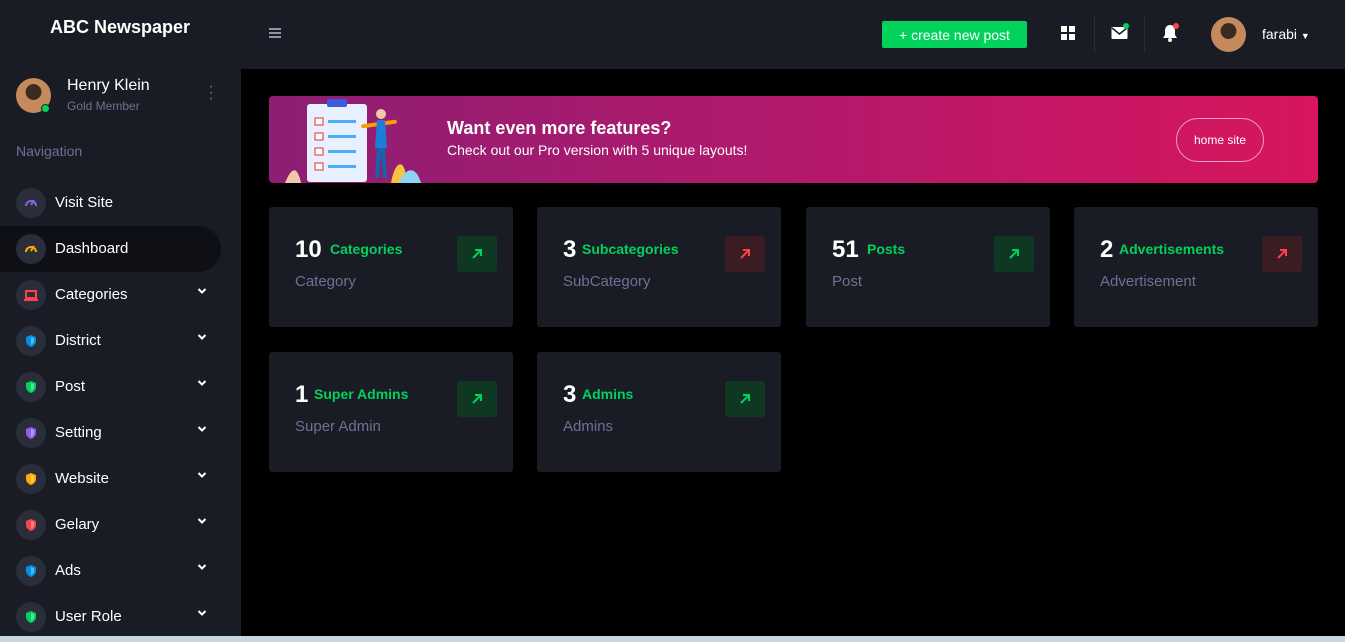 Image resolution: width=1345 pixels, height=642 pixels. Describe the element at coordinates (49, 151) in the screenshot. I see `nav-section-title: Navigation` at that location.